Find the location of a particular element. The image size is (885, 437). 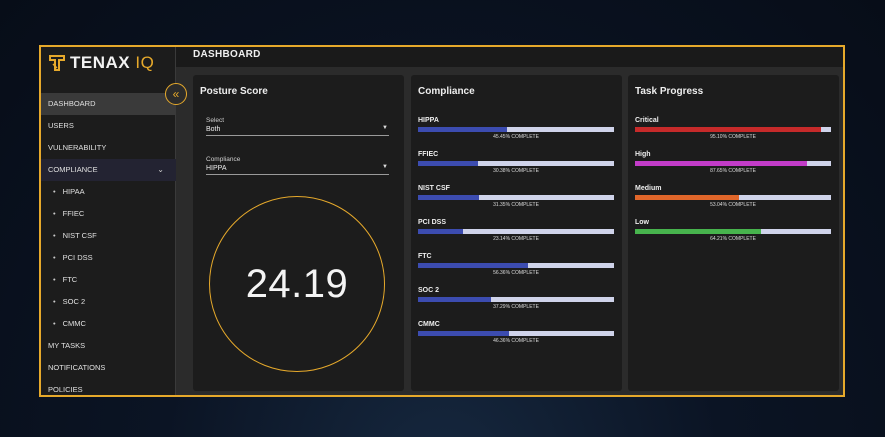

progress-percent-text: 95.10% COMPLETE is located at coordinates (733, 137).